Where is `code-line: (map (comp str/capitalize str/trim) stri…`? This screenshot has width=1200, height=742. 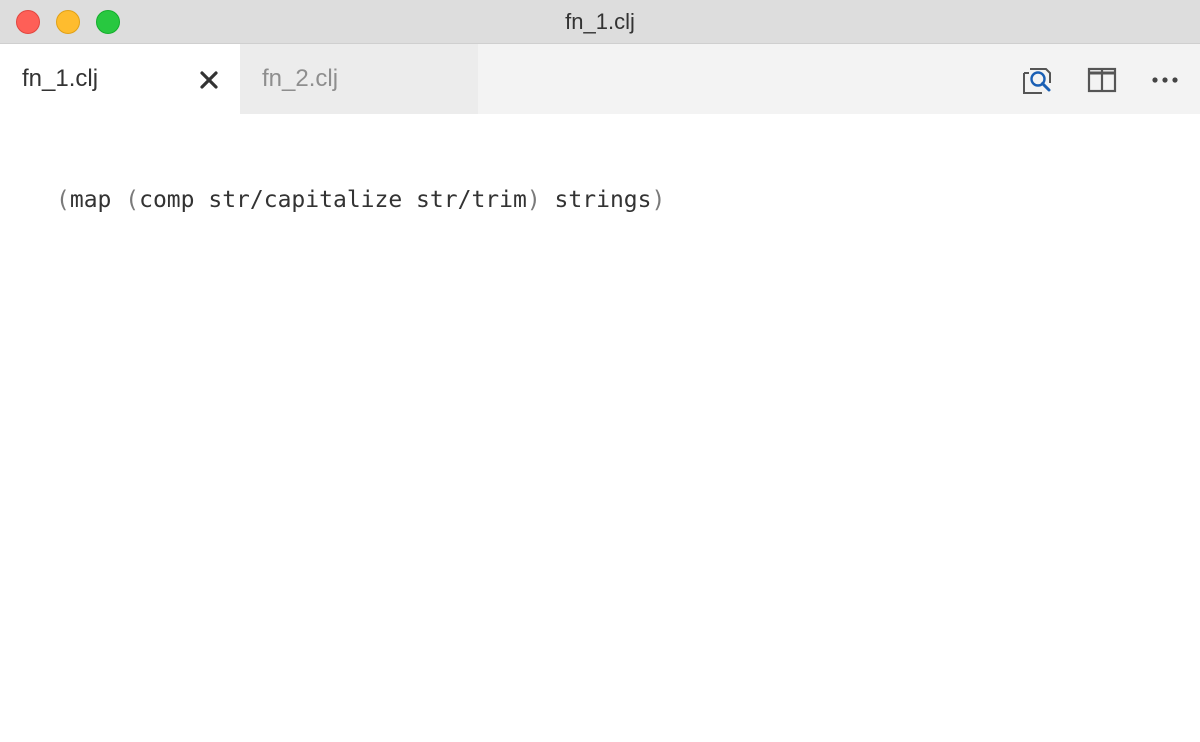
code-line: (map (comp str/capitalize str/trim) stri… is located at coordinates (360, 200).